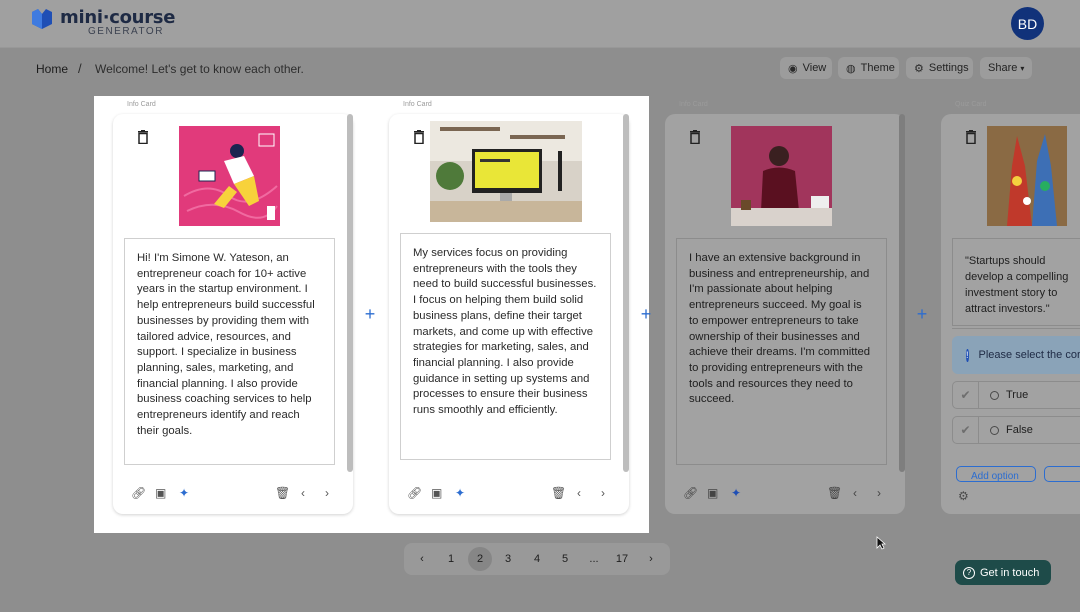  Describe the element at coordinates (1003, 68) in the screenshot. I see `share-label: Share` at that location.